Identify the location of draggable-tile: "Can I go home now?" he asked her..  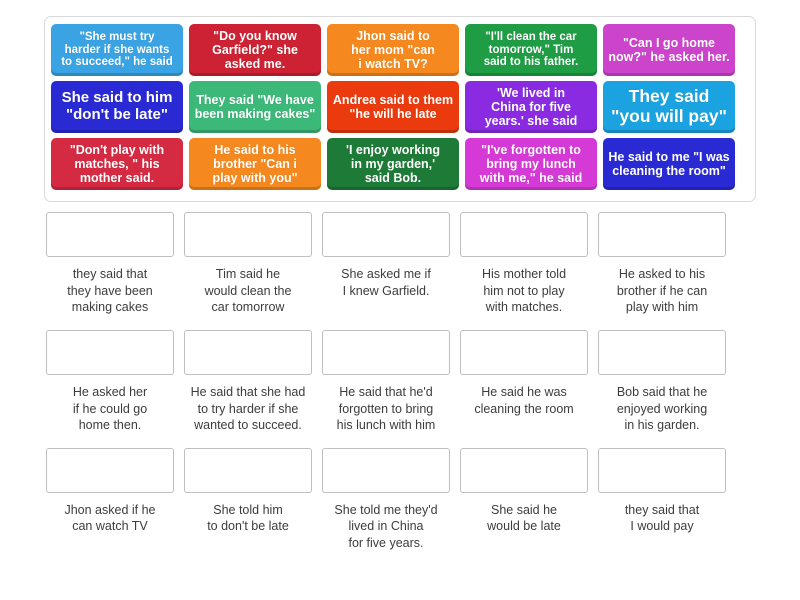
(669, 50).